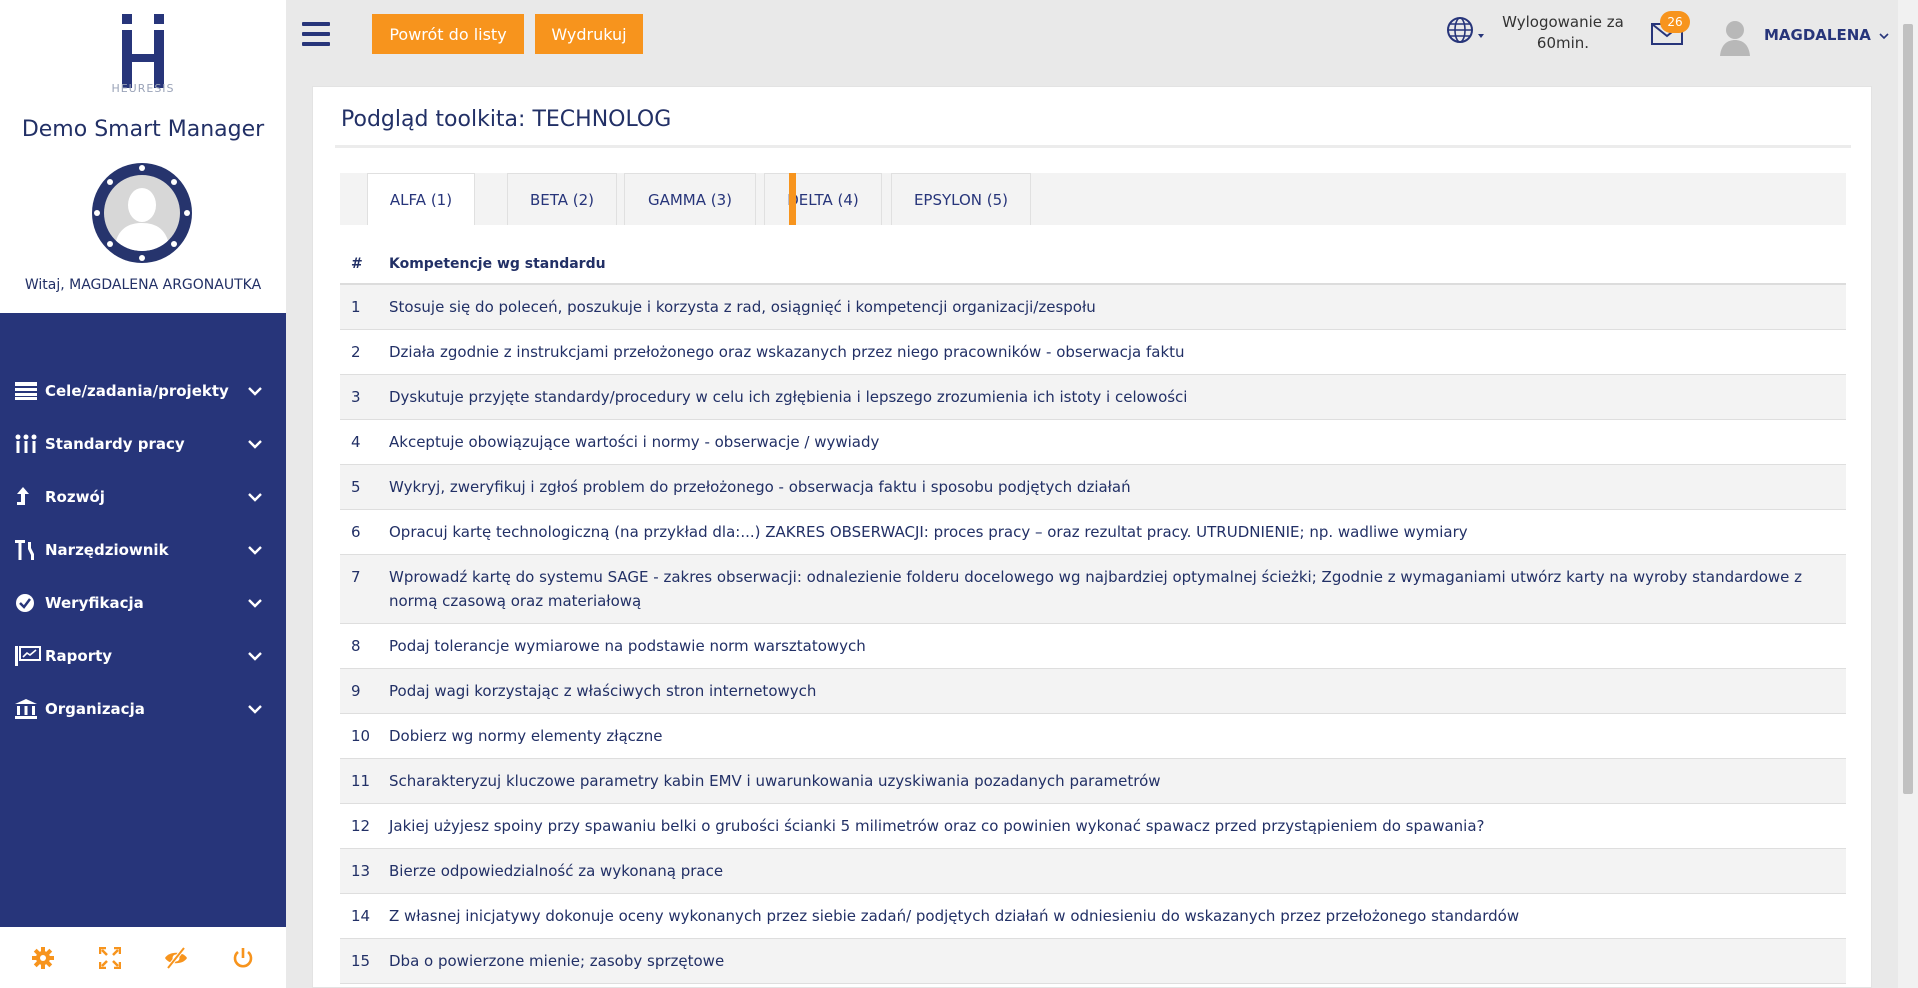  Describe the element at coordinates (143, 550) in the screenshot. I see `nav-item-narzedziownik: Narzędziownik` at that location.